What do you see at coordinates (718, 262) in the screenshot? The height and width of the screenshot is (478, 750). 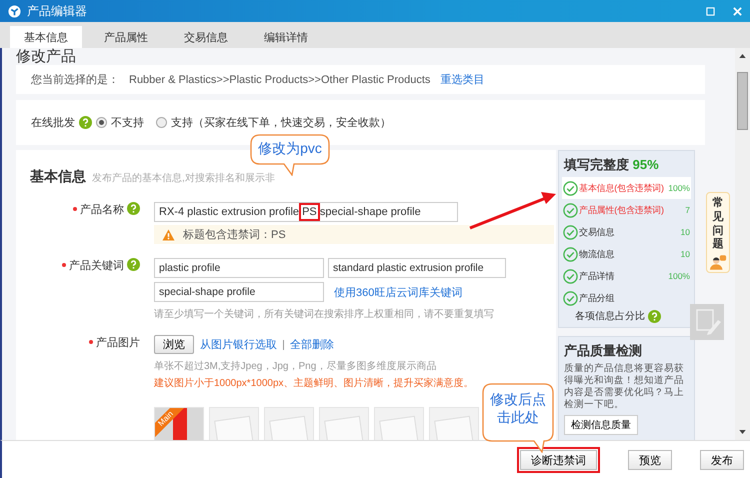 I see `person-icon` at bounding box center [718, 262].